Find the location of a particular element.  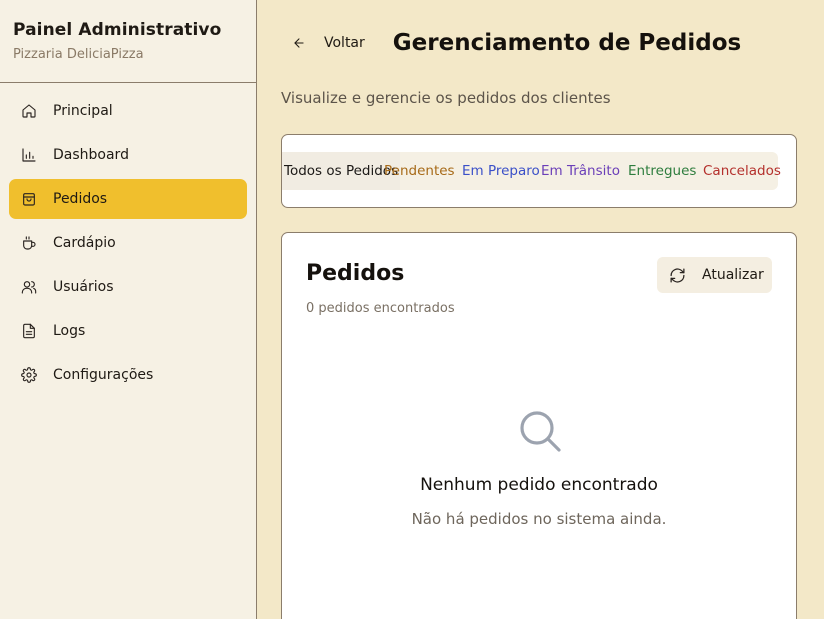

refresh-button-label: Atualizar is located at coordinates (733, 275).